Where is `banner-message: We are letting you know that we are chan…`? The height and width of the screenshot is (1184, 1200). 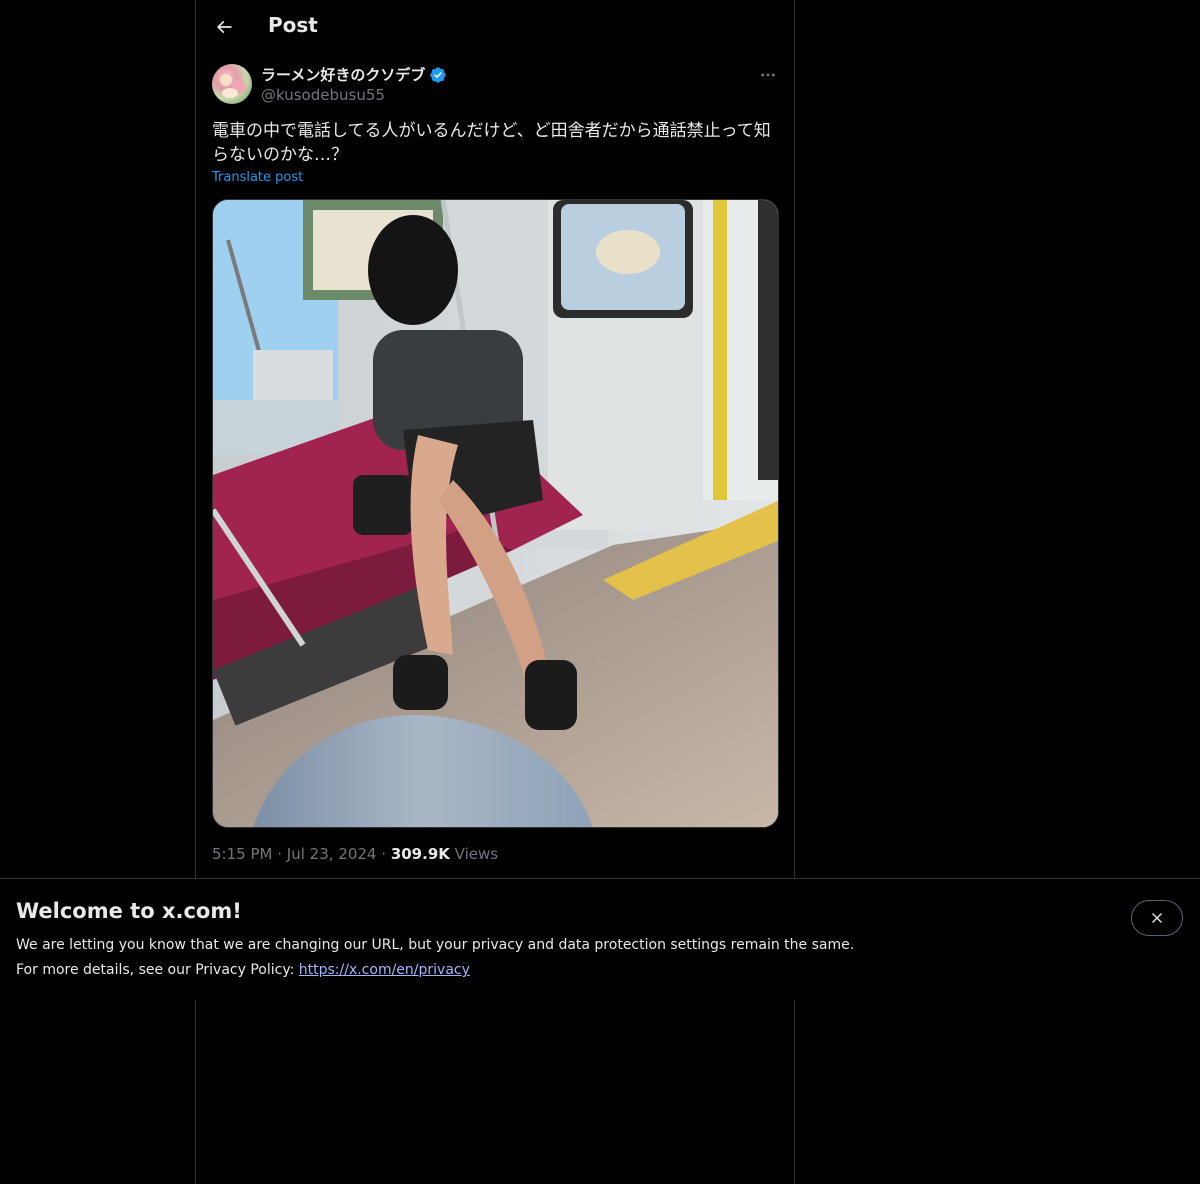 banner-message: We are letting you know that we are chan… is located at coordinates (435, 945).